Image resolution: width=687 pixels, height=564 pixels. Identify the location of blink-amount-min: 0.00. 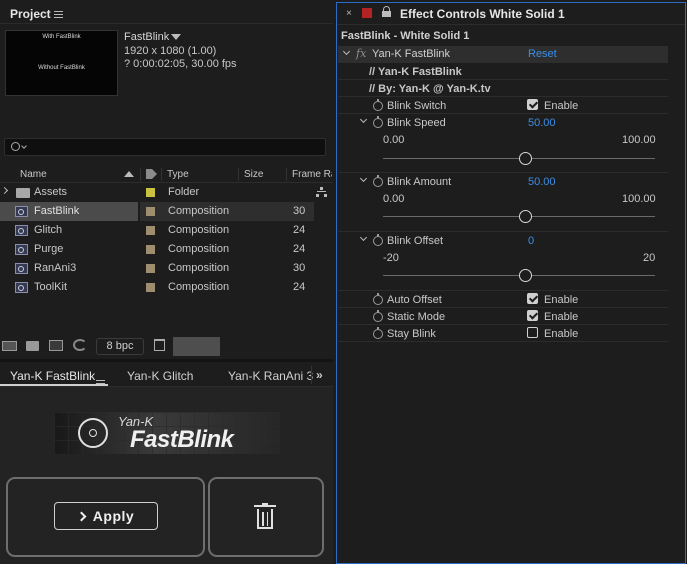
(394, 199).